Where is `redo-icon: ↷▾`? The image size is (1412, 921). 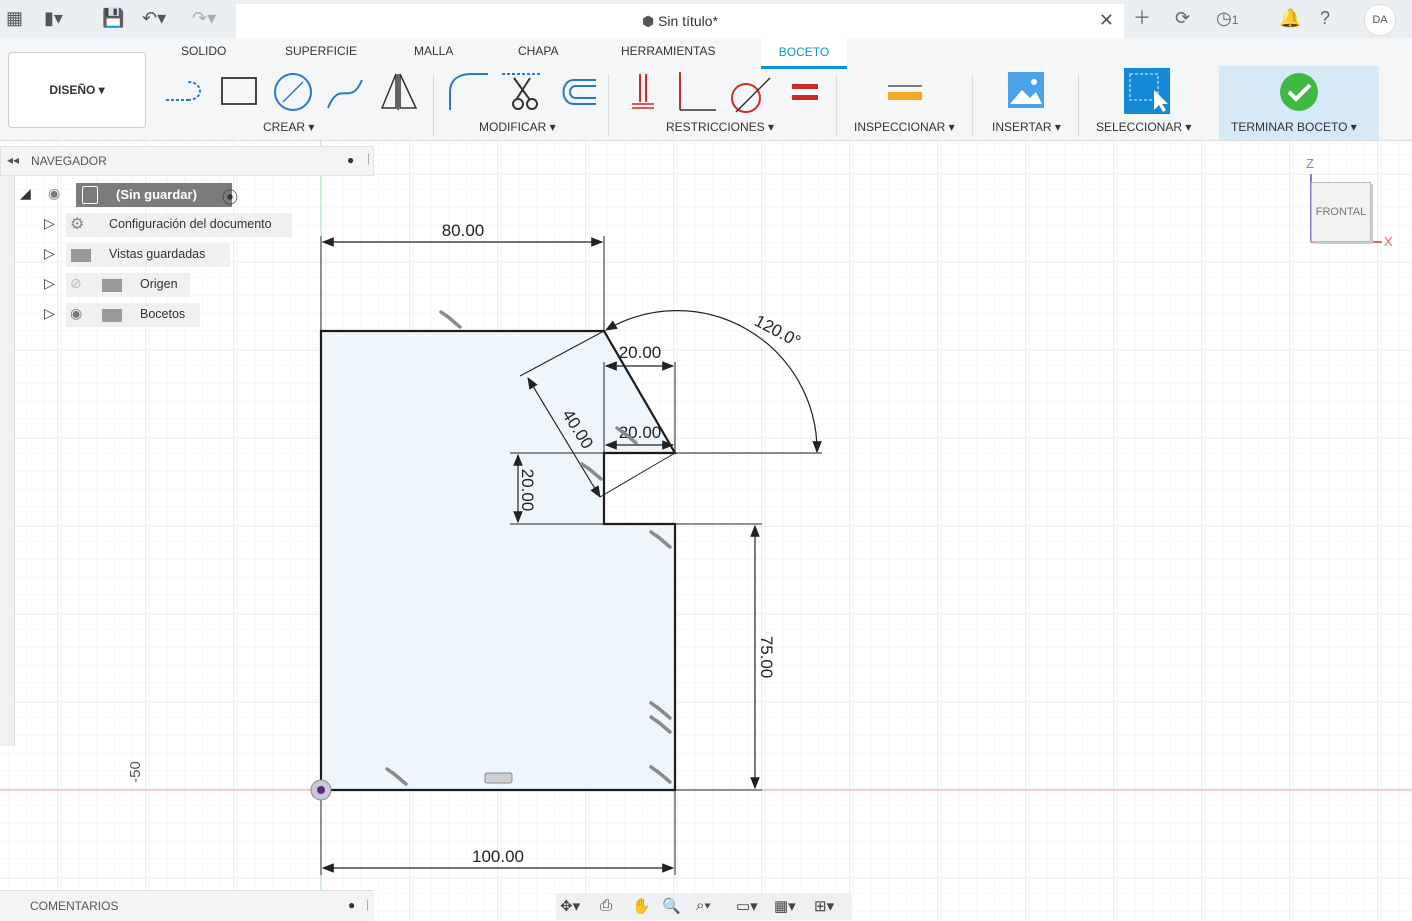
redo-icon: ↷▾ is located at coordinates (204, 18).